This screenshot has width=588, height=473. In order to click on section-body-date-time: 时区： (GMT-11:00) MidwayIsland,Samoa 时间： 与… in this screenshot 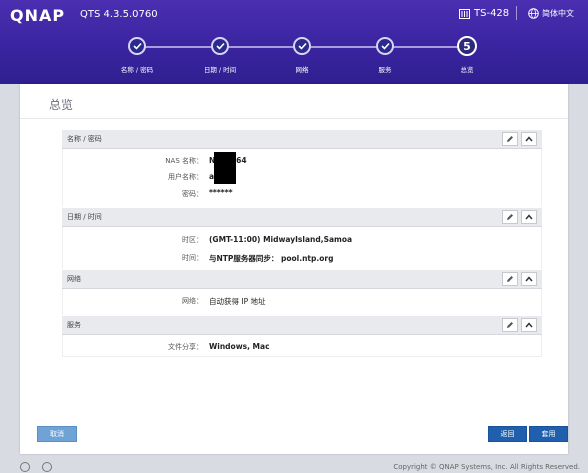, I will do `click(302, 248)`.